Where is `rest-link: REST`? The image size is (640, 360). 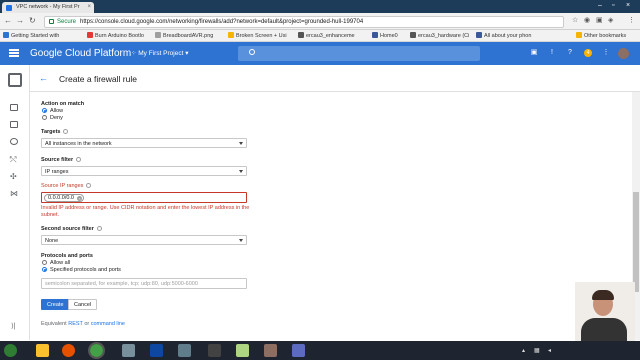 rest-link: REST is located at coordinates (75, 324).